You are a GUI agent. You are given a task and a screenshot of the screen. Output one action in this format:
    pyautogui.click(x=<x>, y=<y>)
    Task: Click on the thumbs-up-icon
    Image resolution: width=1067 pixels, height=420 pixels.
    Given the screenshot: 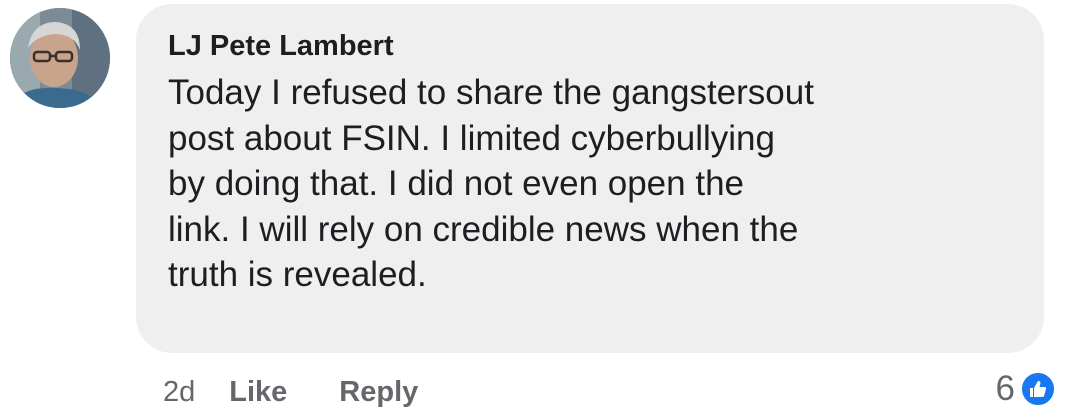 What is the action you would take?
    pyautogui.click(x=1038, y=389)
    